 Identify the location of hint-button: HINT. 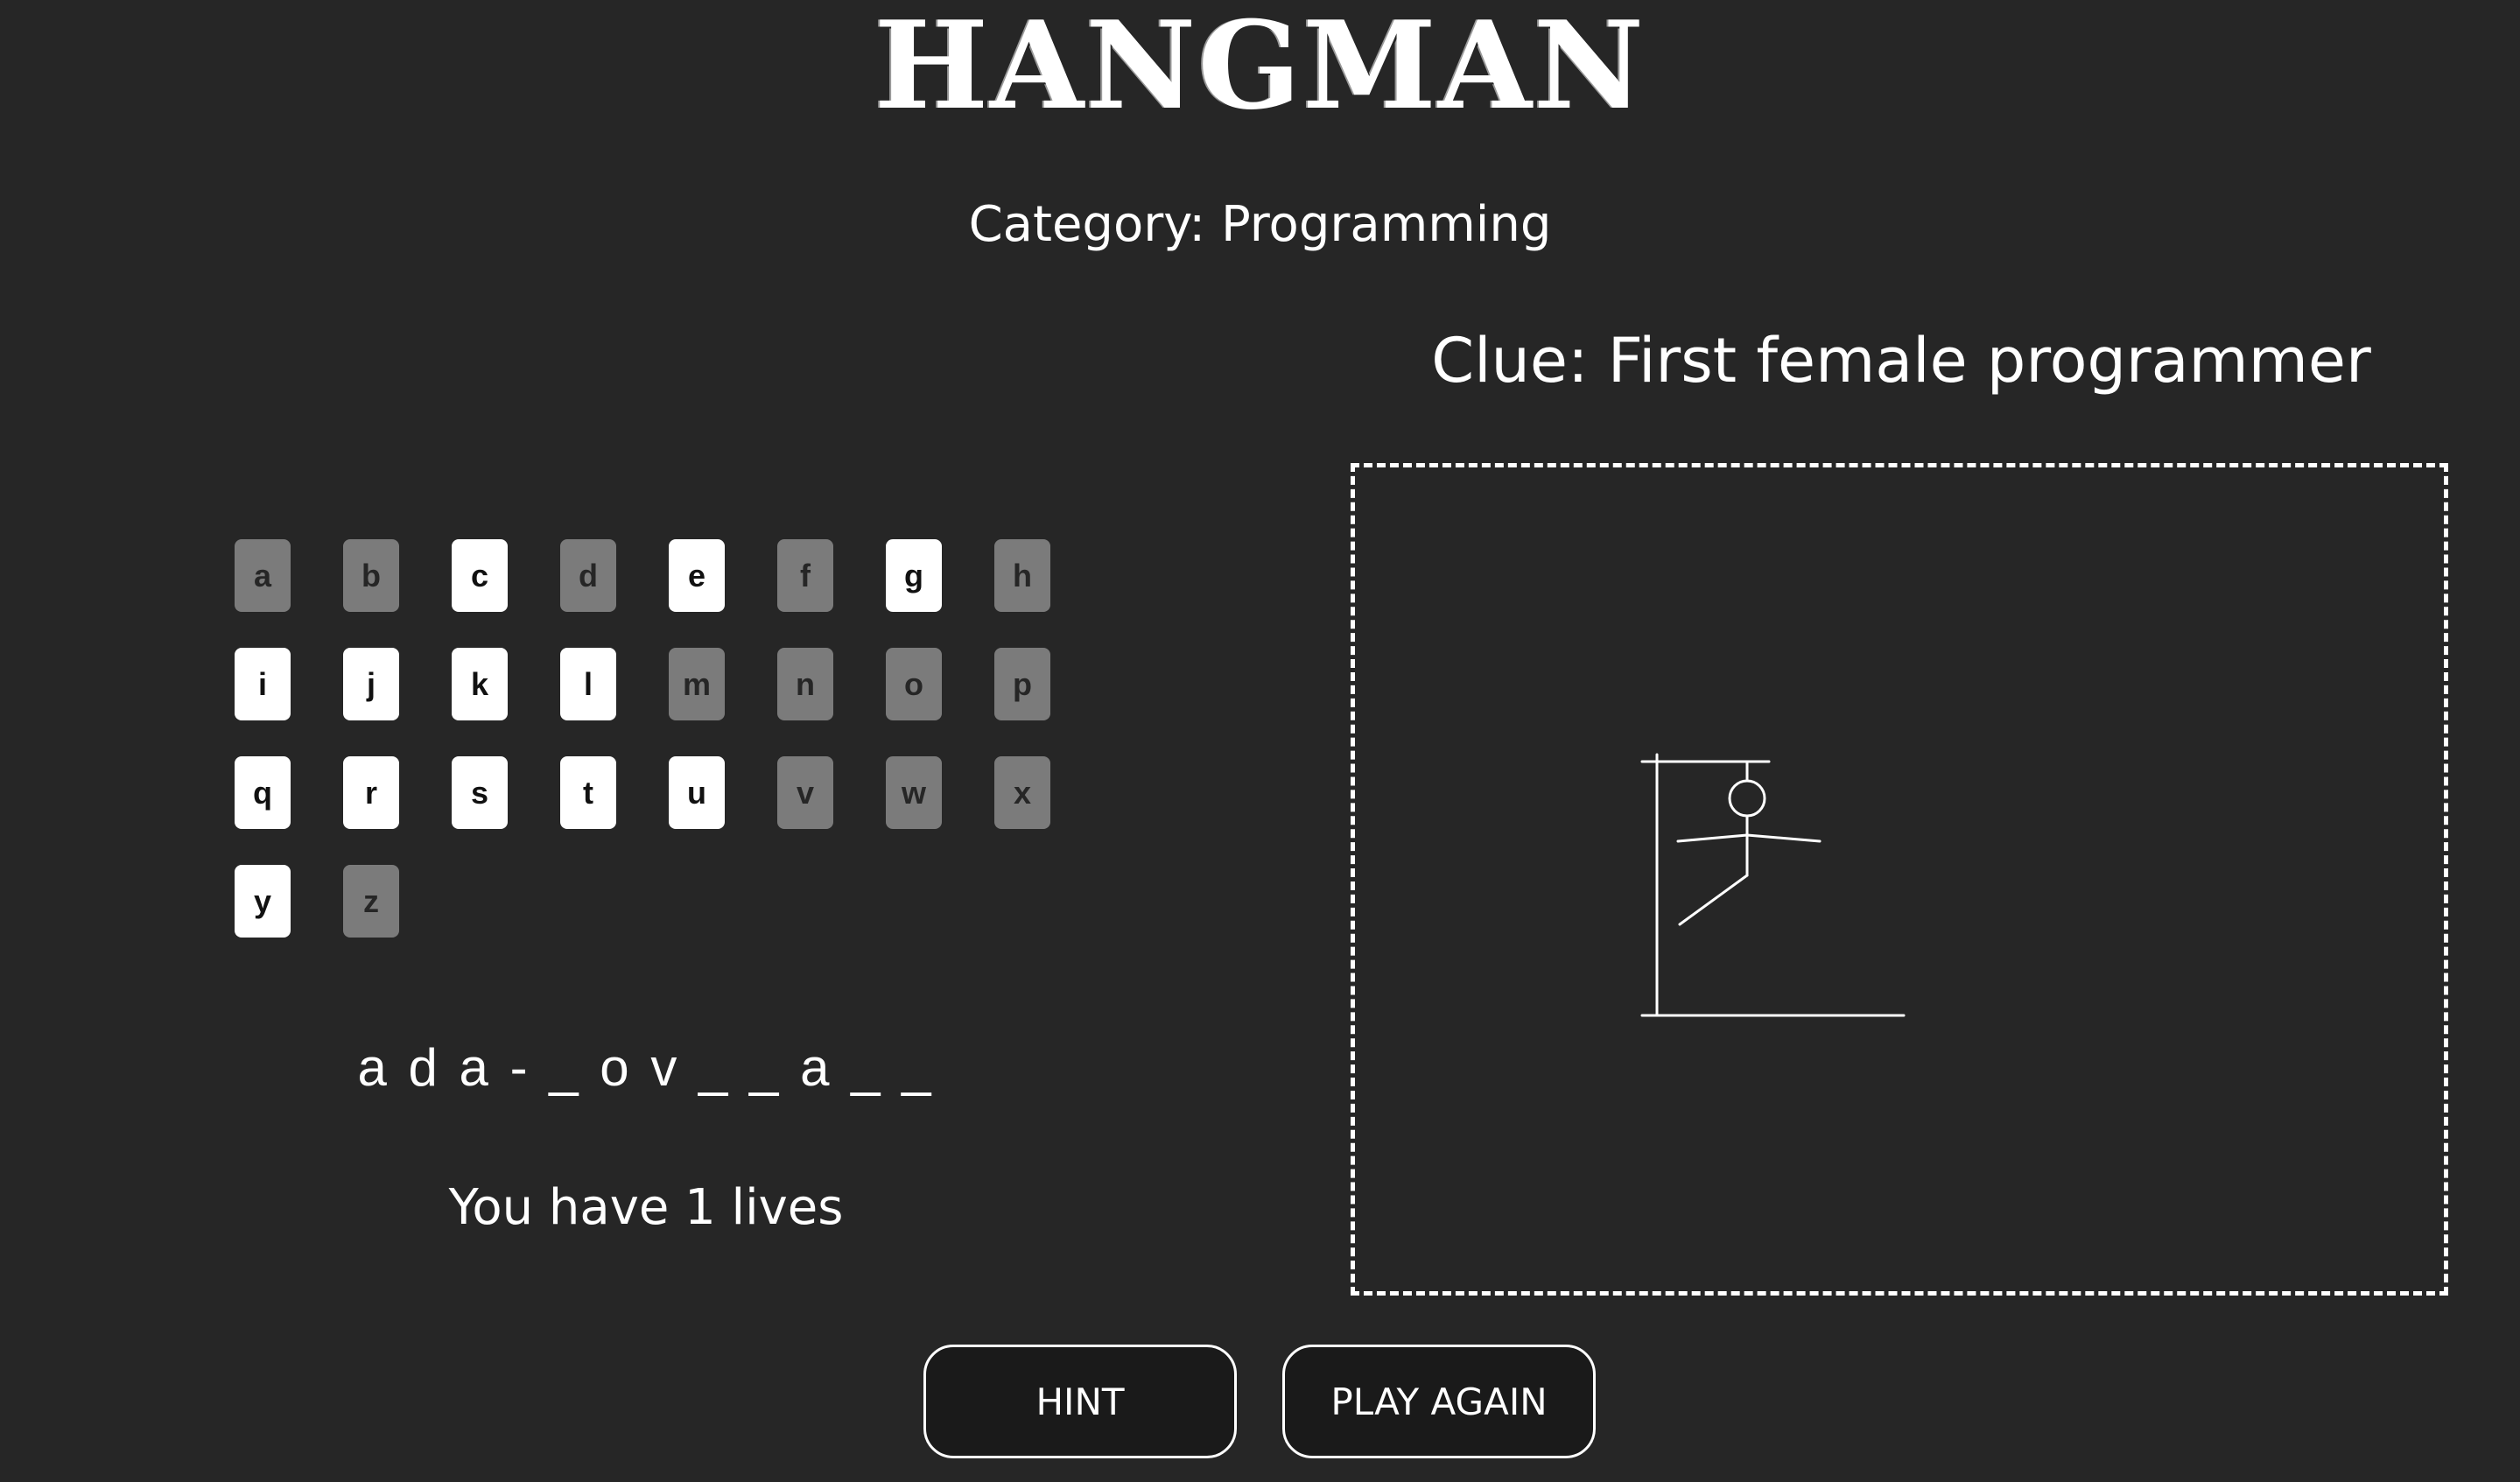
(1080, 1402).